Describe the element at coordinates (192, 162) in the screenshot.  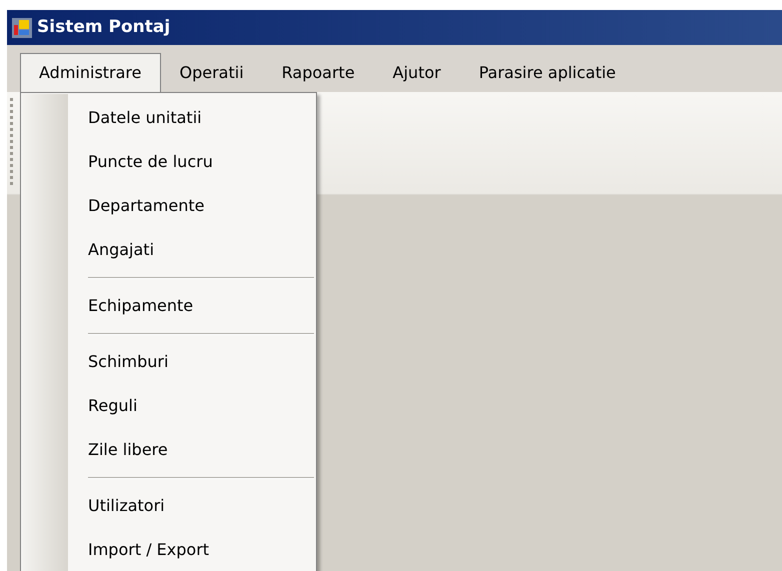
I see `menu-item: Puncte de lucru` at that location.